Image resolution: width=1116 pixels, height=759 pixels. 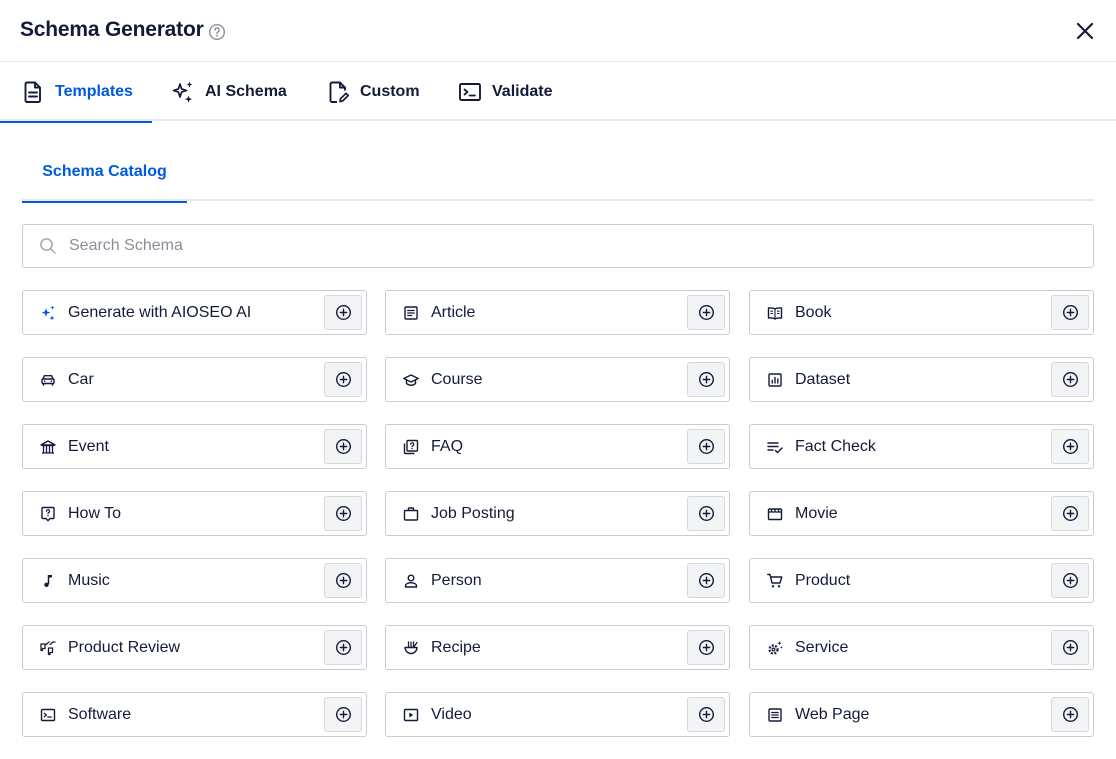 What do you see at coordinates (775, 647) in the screenshot?
I see `service-icon` at bounding box center [775, 647].